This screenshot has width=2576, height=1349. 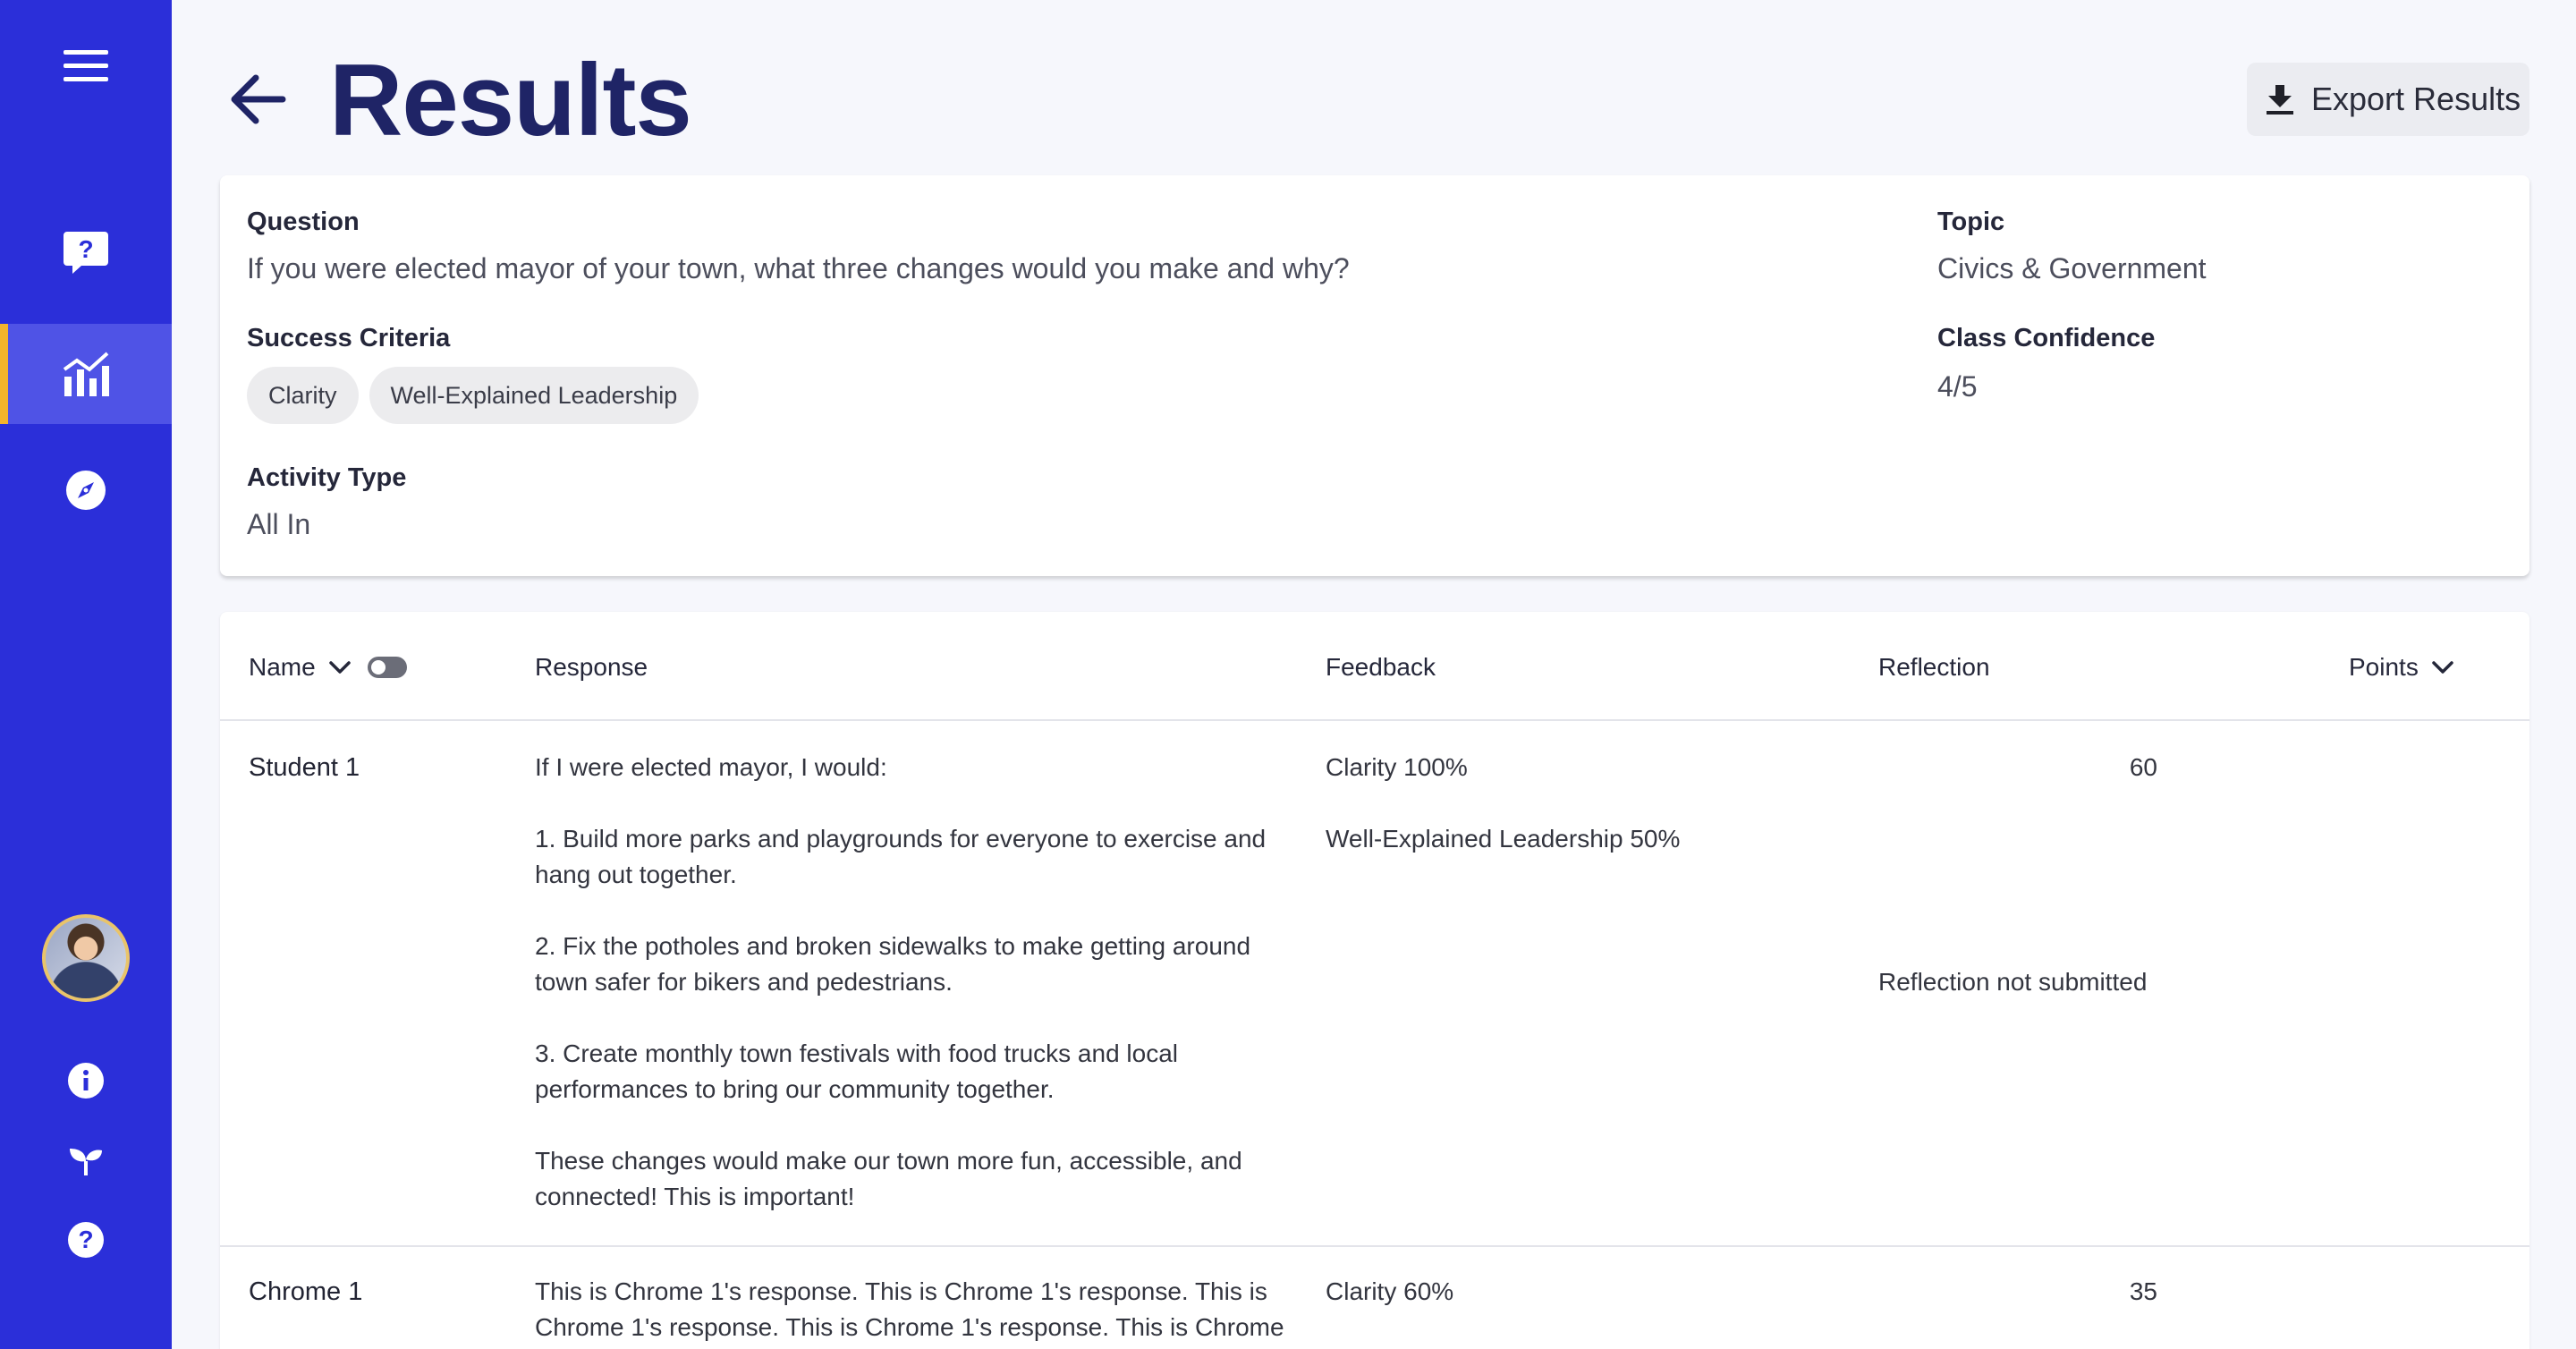 I want to click on compass-icon, so click(x=86, y=490).